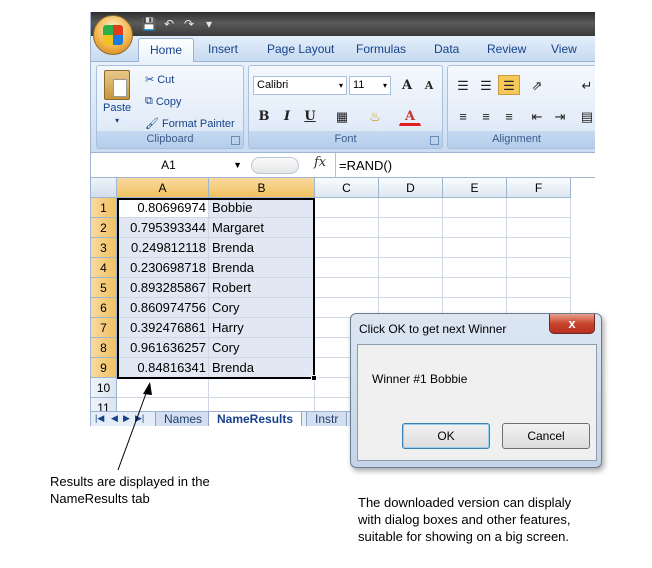 The image size is (652, 568). Describe the element at coordinates (104, 268) in the screenshot. I see `row-header-4: 4` at that location.